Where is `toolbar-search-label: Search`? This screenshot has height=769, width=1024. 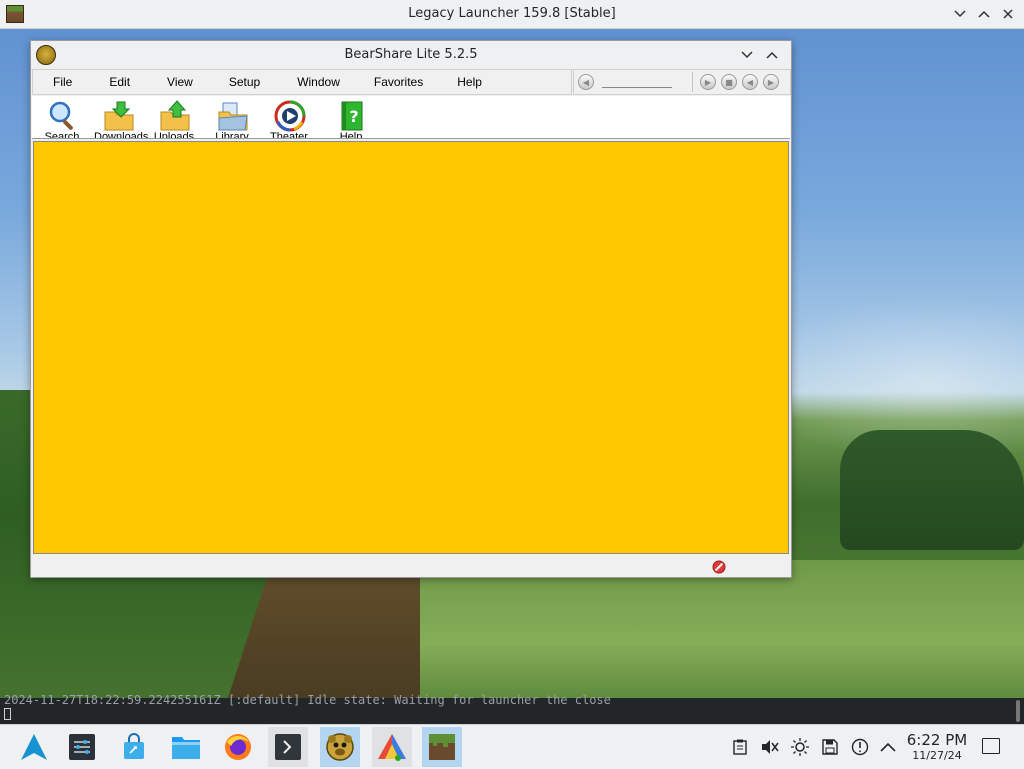 toolbar-search-label: Search is located at coordinates (62, 135).